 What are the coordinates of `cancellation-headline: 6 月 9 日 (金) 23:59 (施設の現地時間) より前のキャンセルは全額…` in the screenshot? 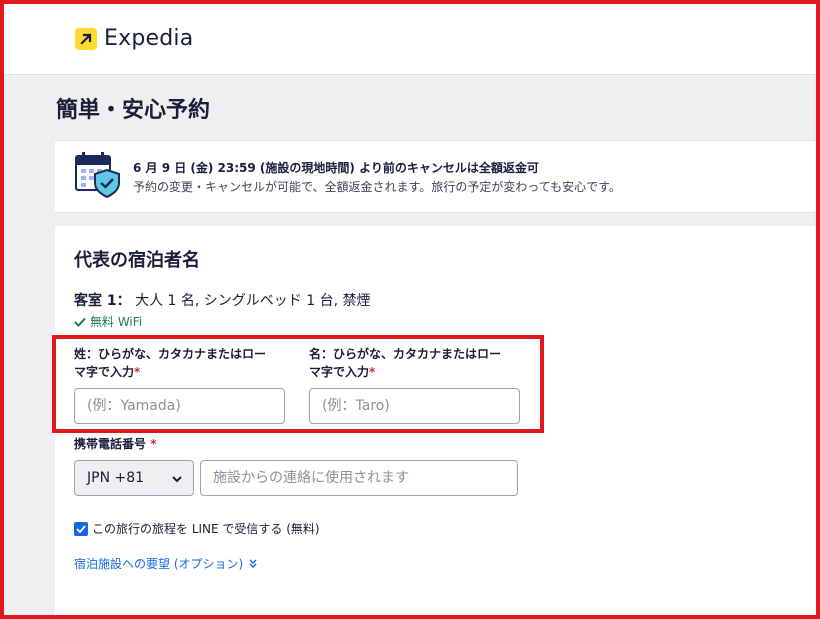 It's located at (336, 168).